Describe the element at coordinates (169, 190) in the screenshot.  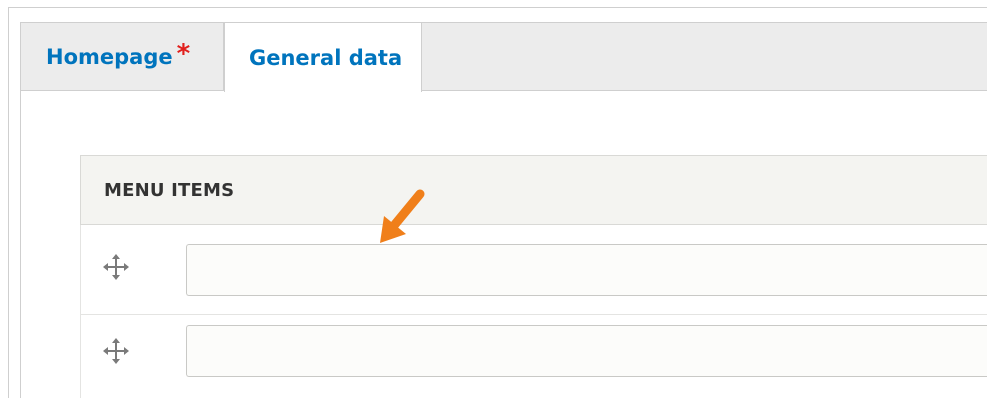
I see `menu-items-header-label: MENU ITEMS` at that location.